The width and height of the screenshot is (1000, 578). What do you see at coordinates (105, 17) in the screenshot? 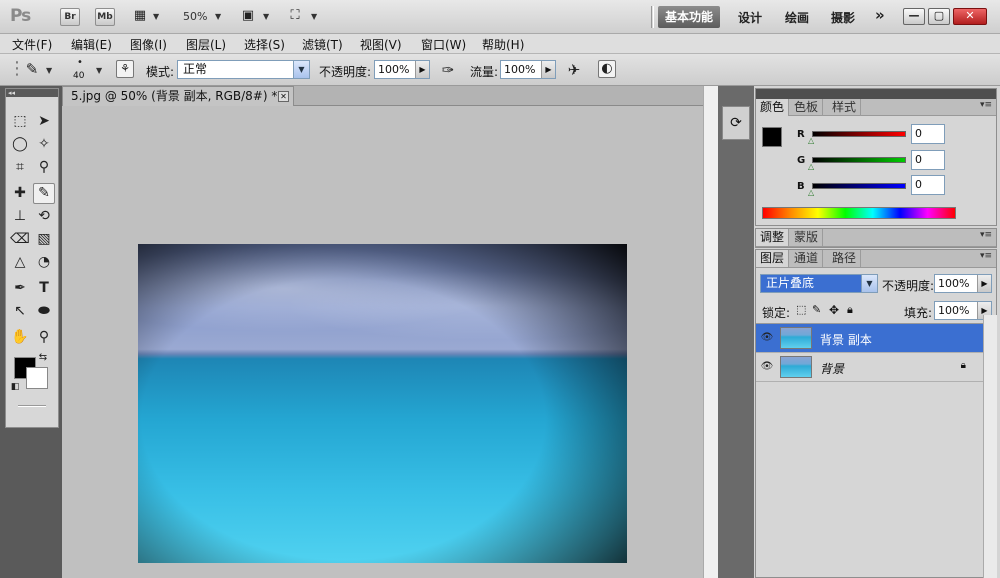
I see `launch-minibridge-button: Mb` at bounding box center [105, 17].